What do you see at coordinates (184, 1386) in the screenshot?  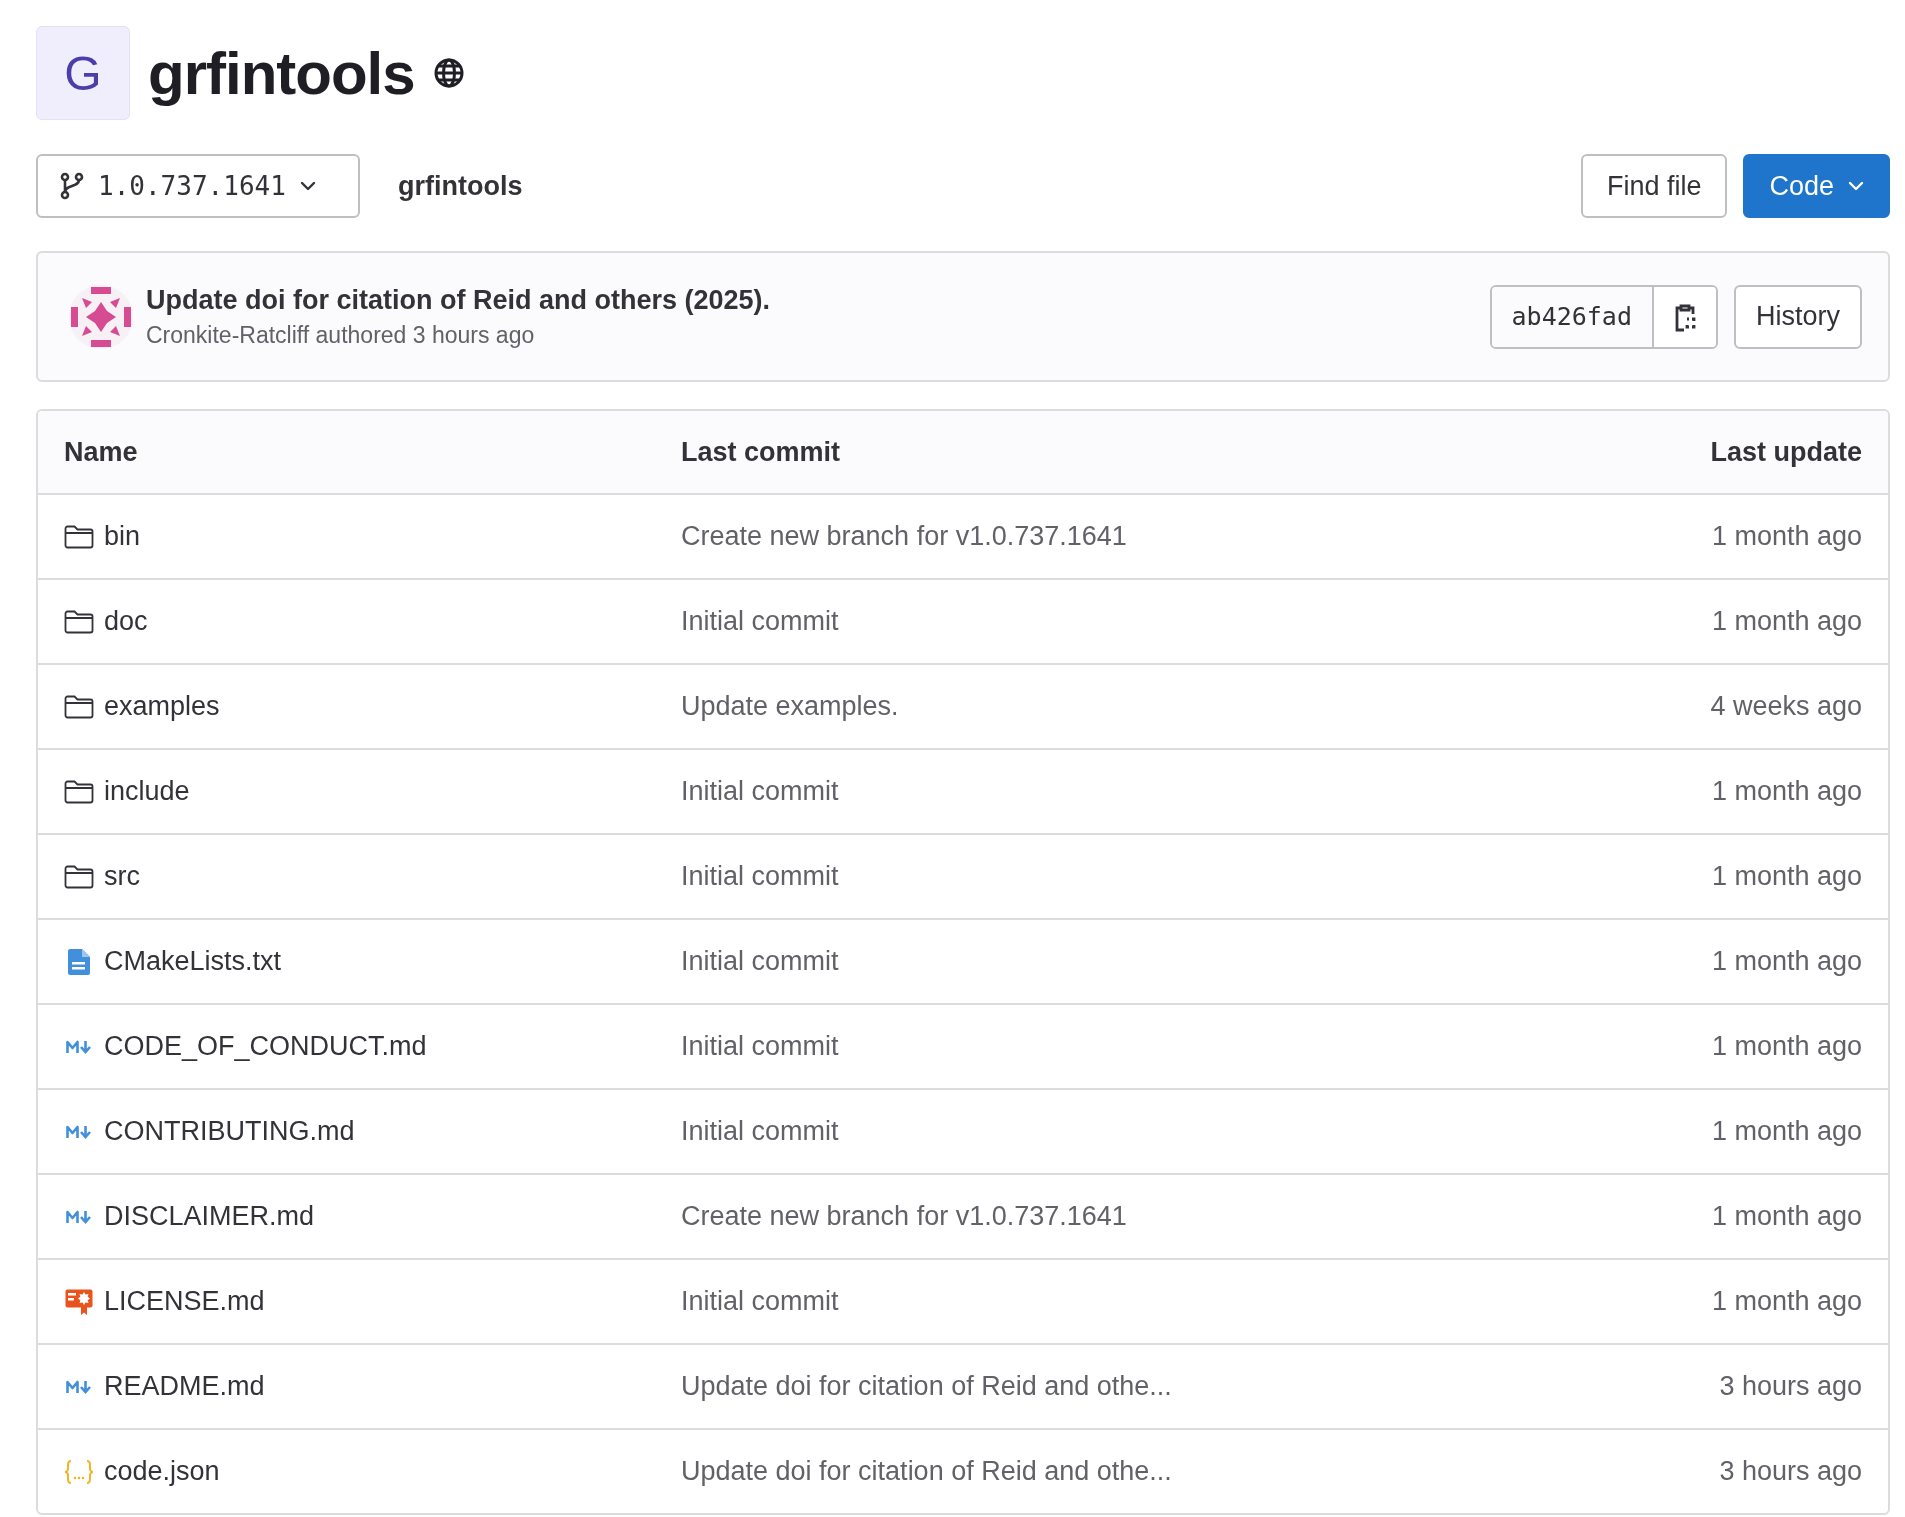 I see `file-link: README.md` at bounding box center [184, 1386].